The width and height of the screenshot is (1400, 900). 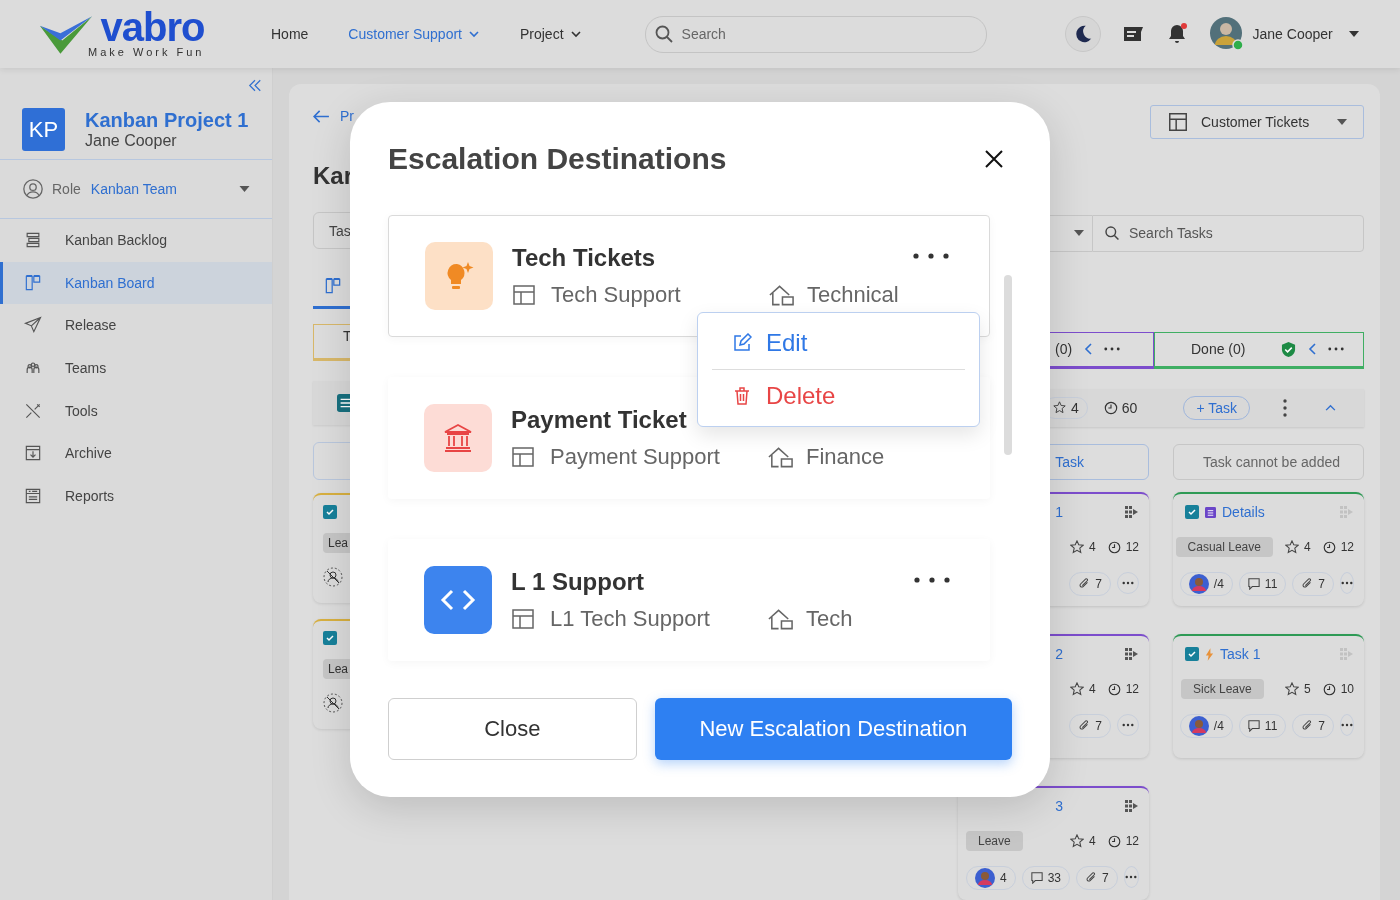 I want to click on card-tag: Leave, so click(x=994, y=841).